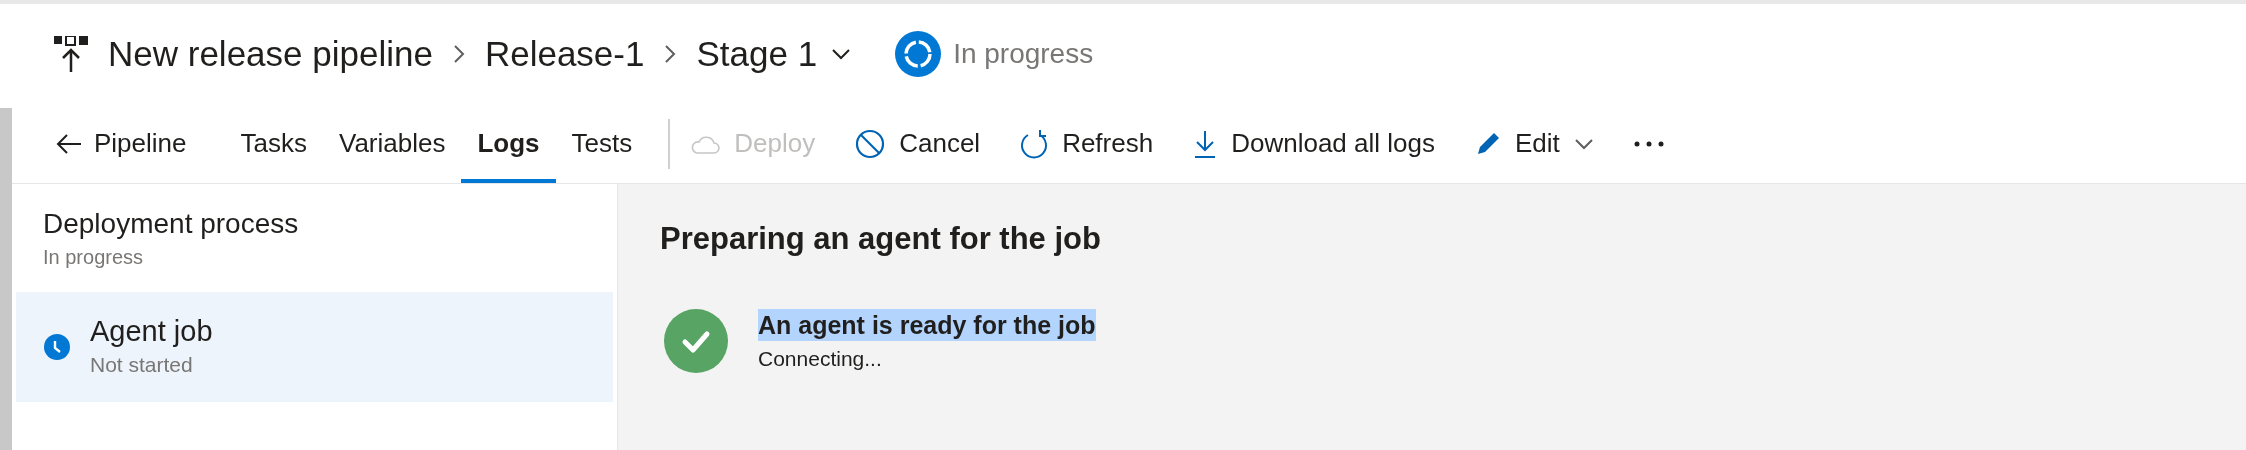 The image size is (2246, 450). Describe the element at coordinates (392, 143) in the screenshot. I see `tab: Variables` at that location.